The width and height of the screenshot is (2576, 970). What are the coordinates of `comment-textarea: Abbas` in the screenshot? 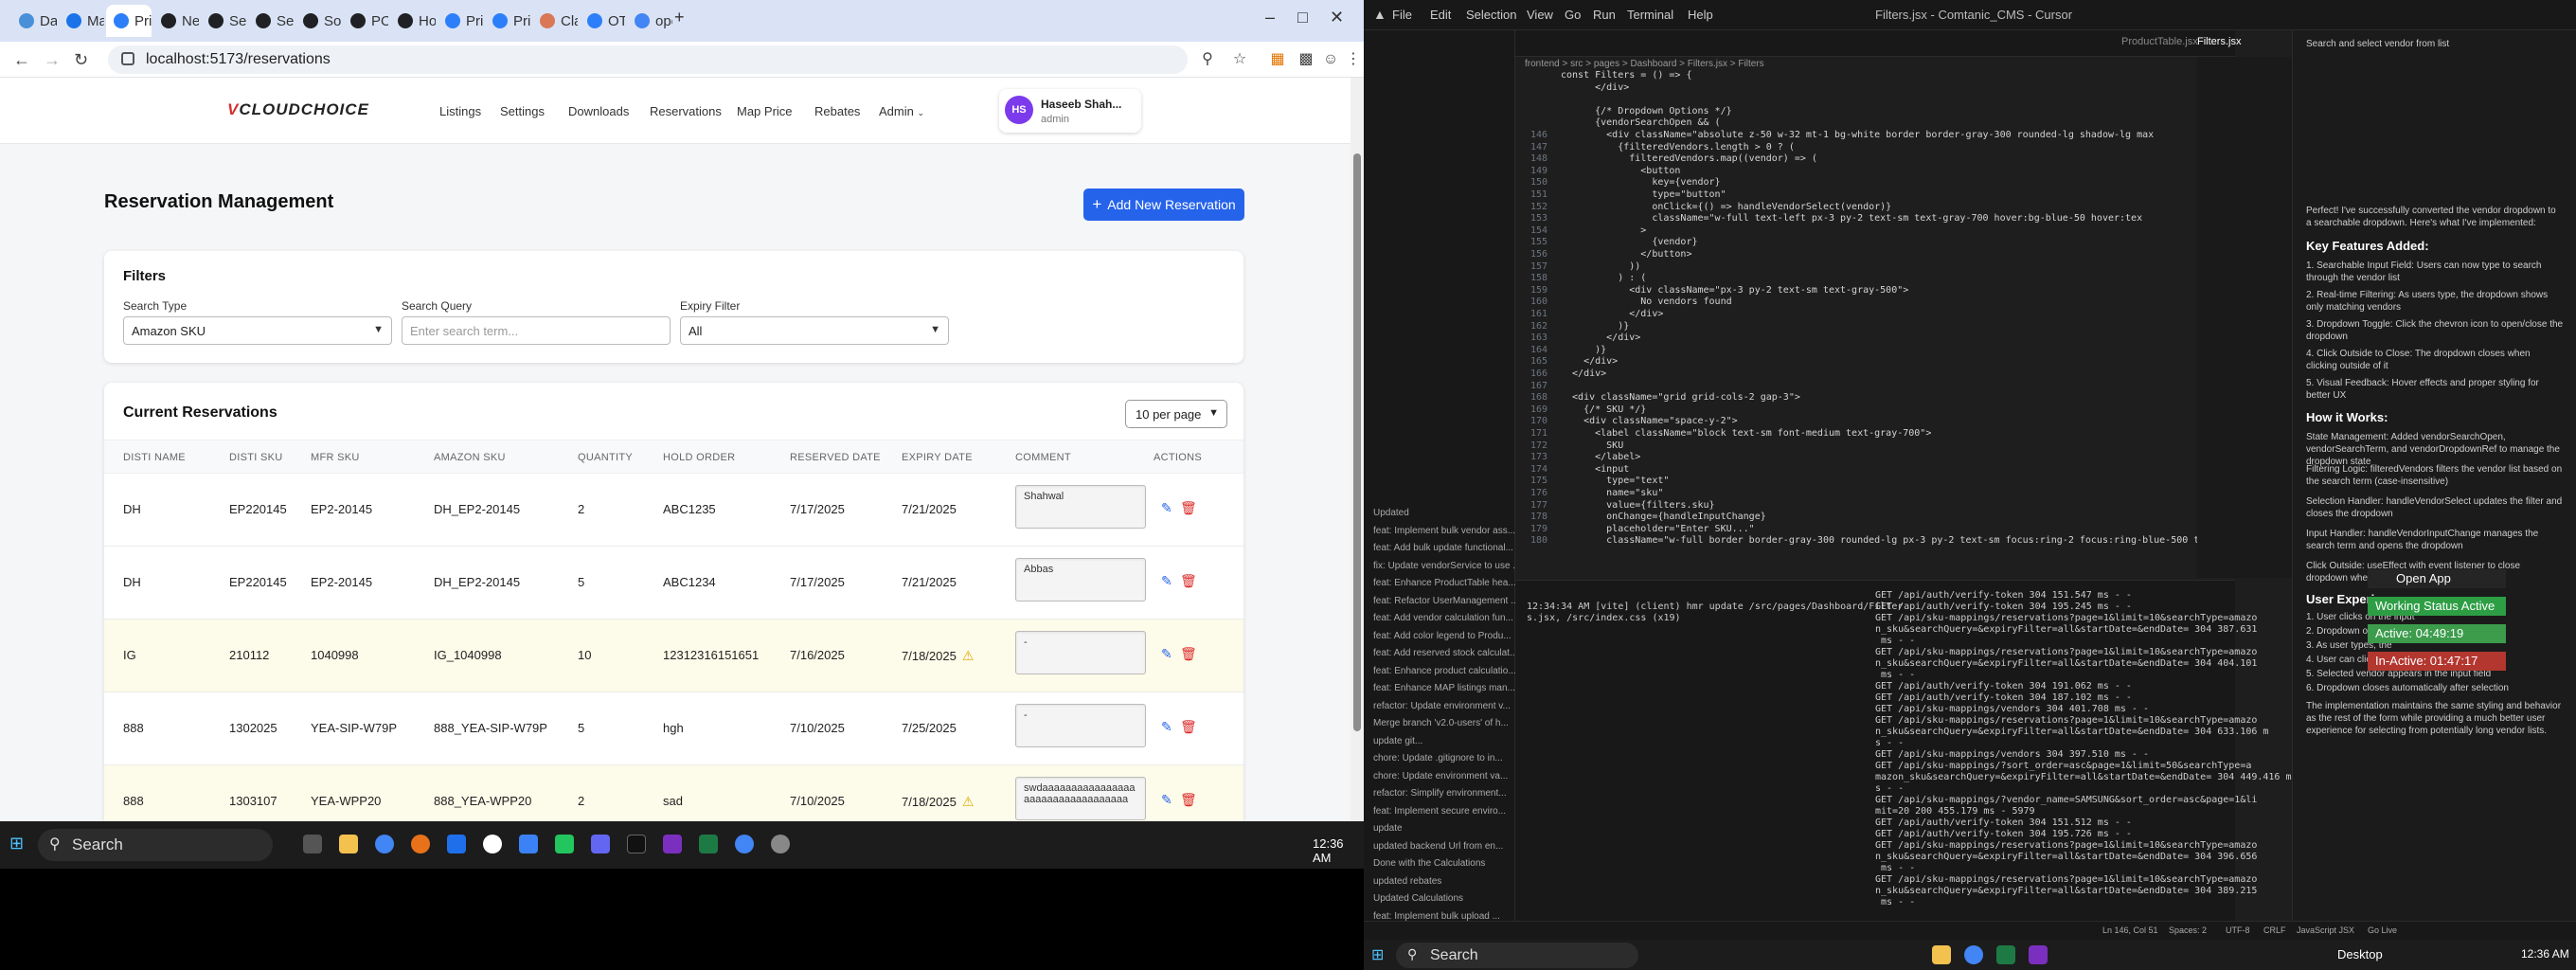 It's located at (1080, 580).